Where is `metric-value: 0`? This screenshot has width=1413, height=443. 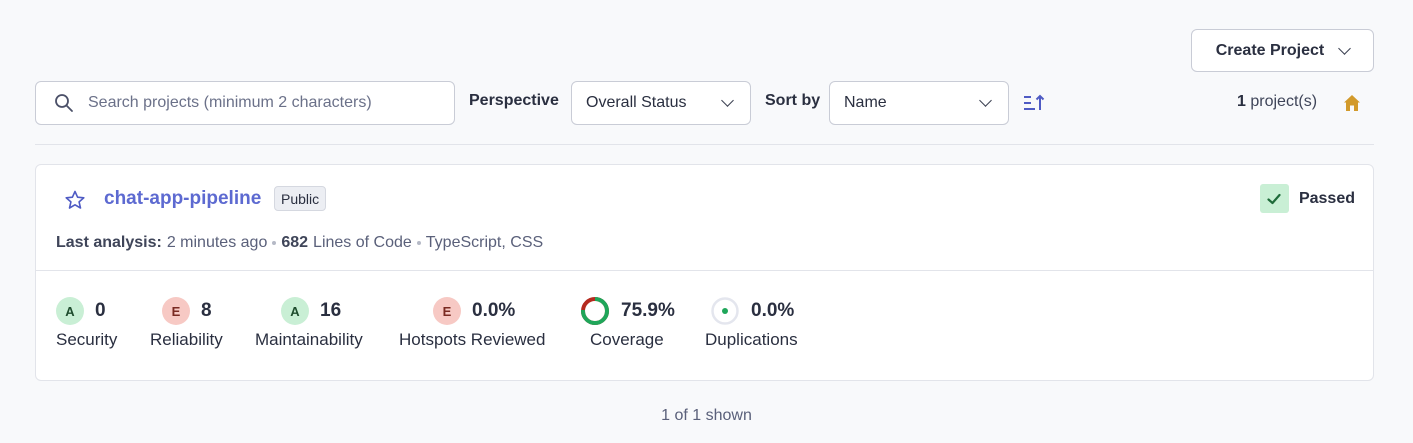
metric-value: 0 is located at coordinates (100, 310).